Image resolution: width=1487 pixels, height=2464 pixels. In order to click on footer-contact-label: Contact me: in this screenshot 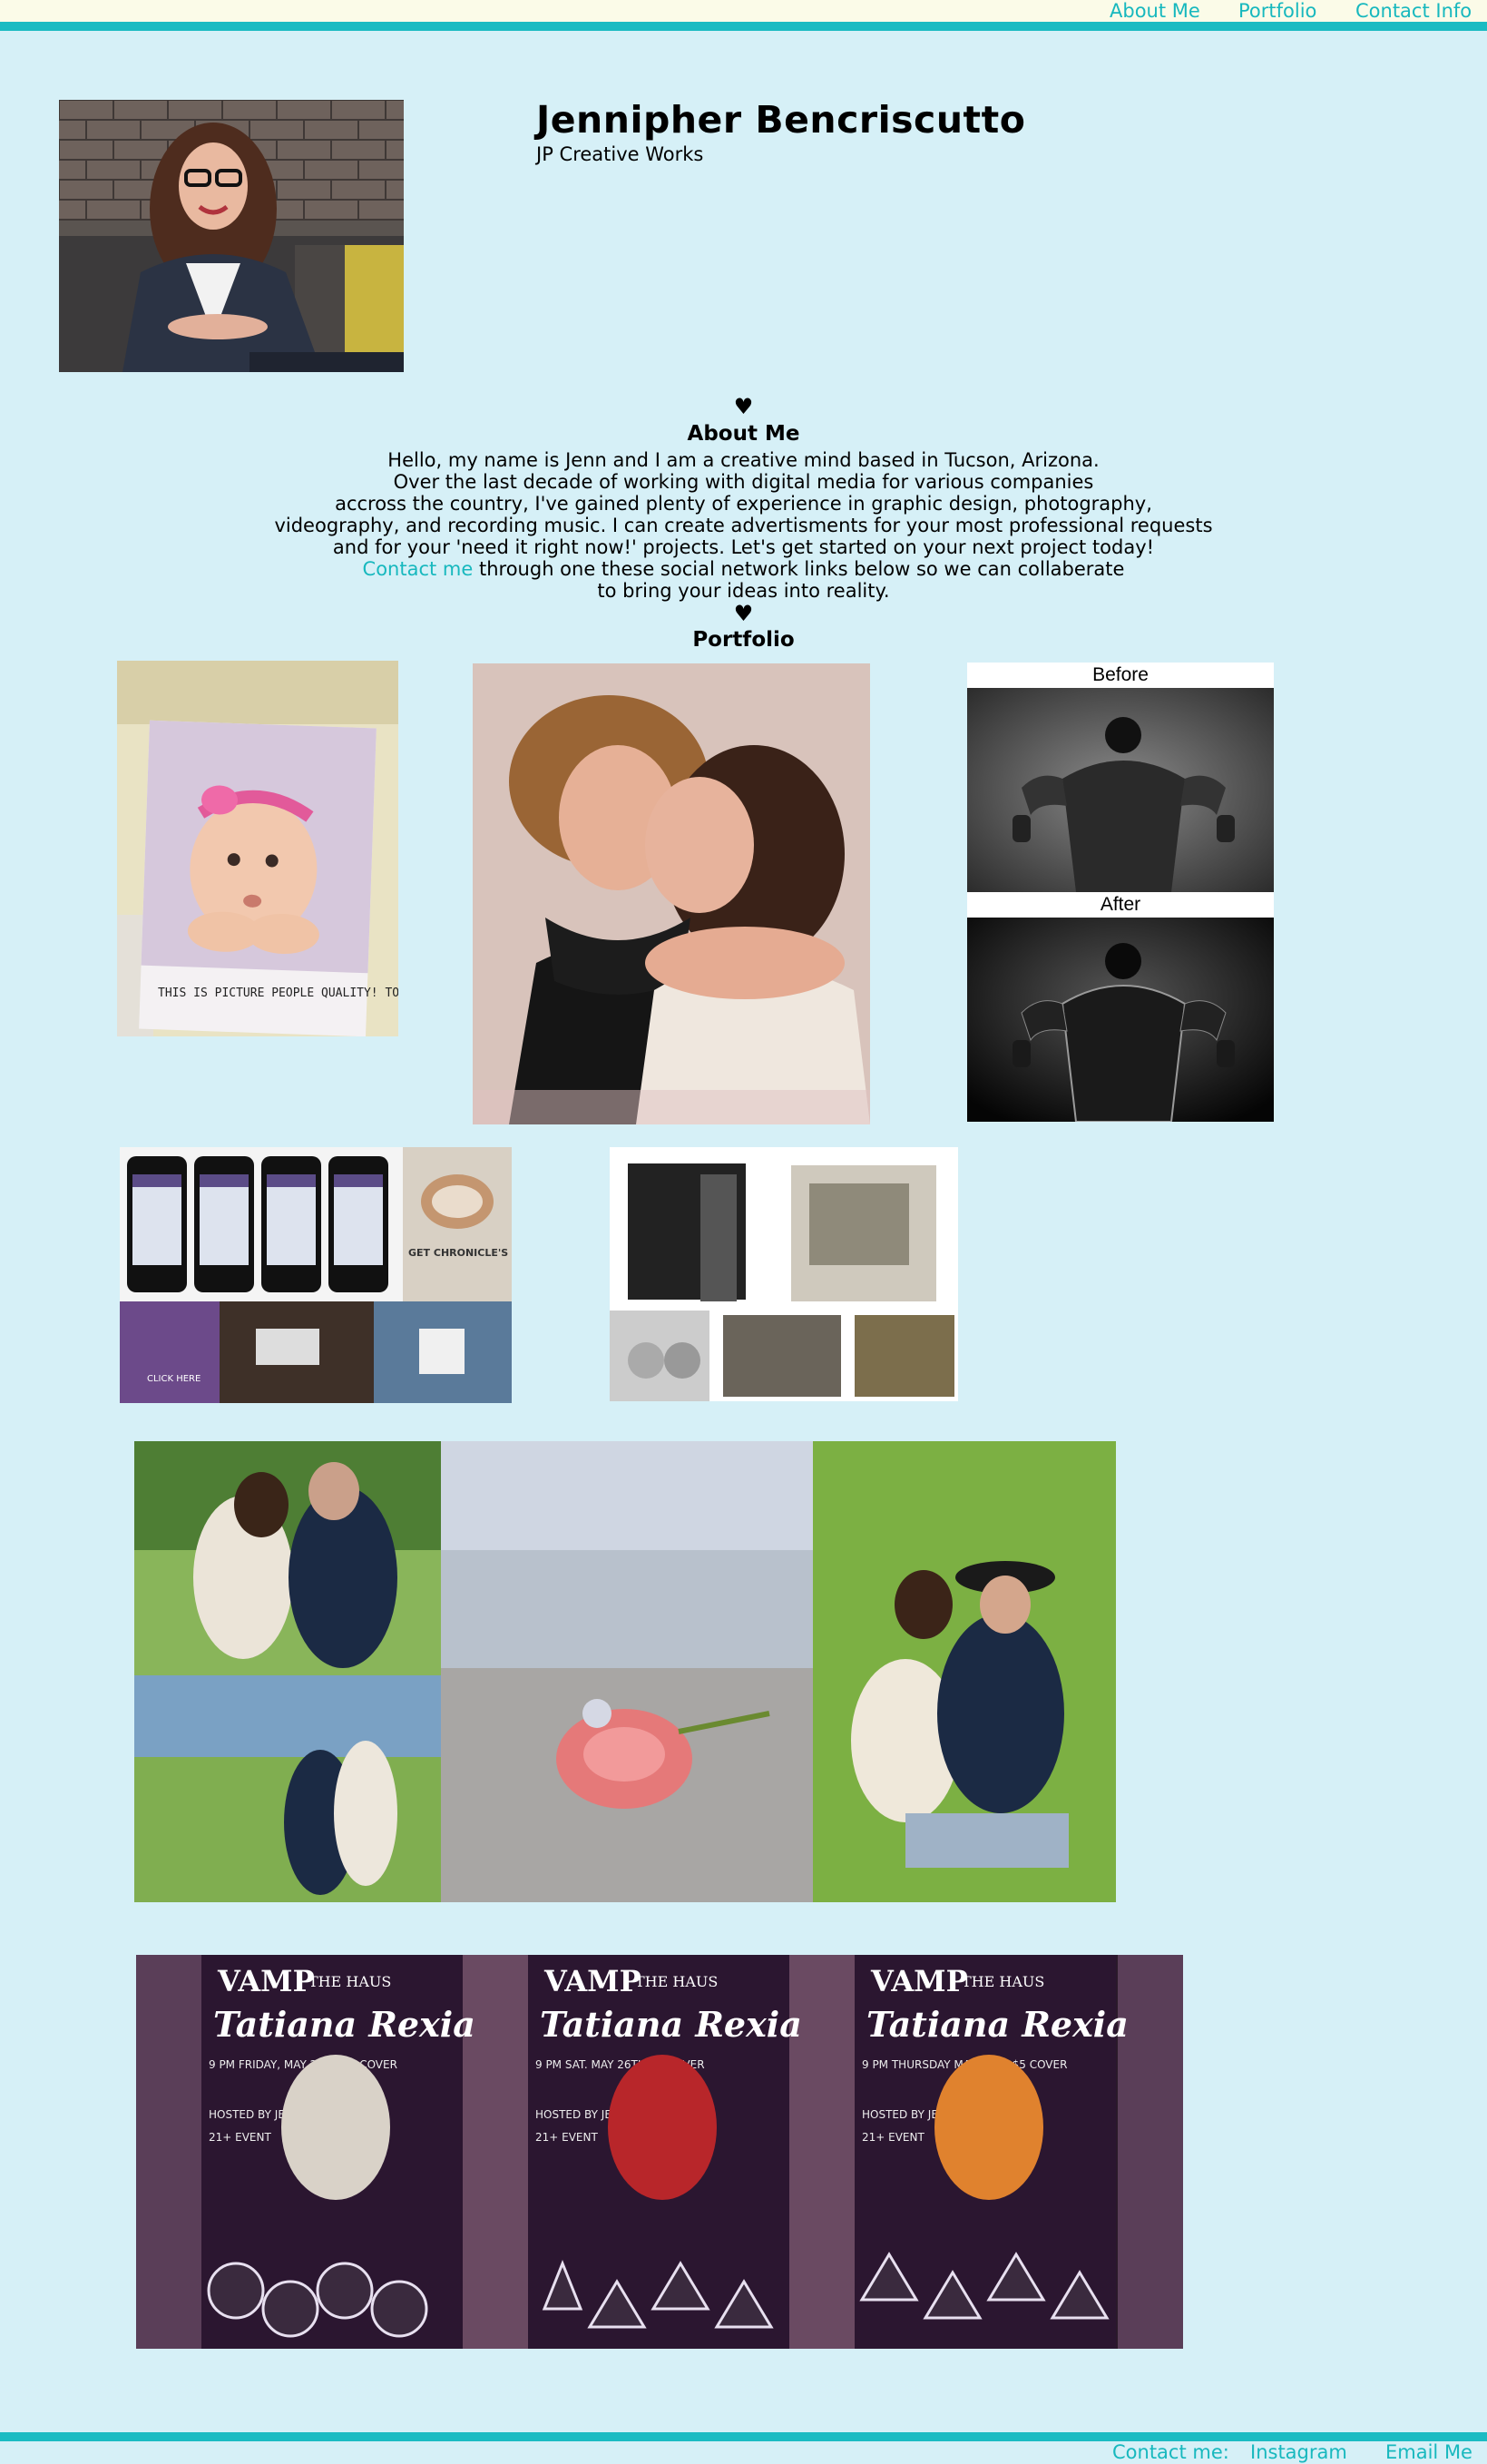, I will do `click(1170, 2452)`.